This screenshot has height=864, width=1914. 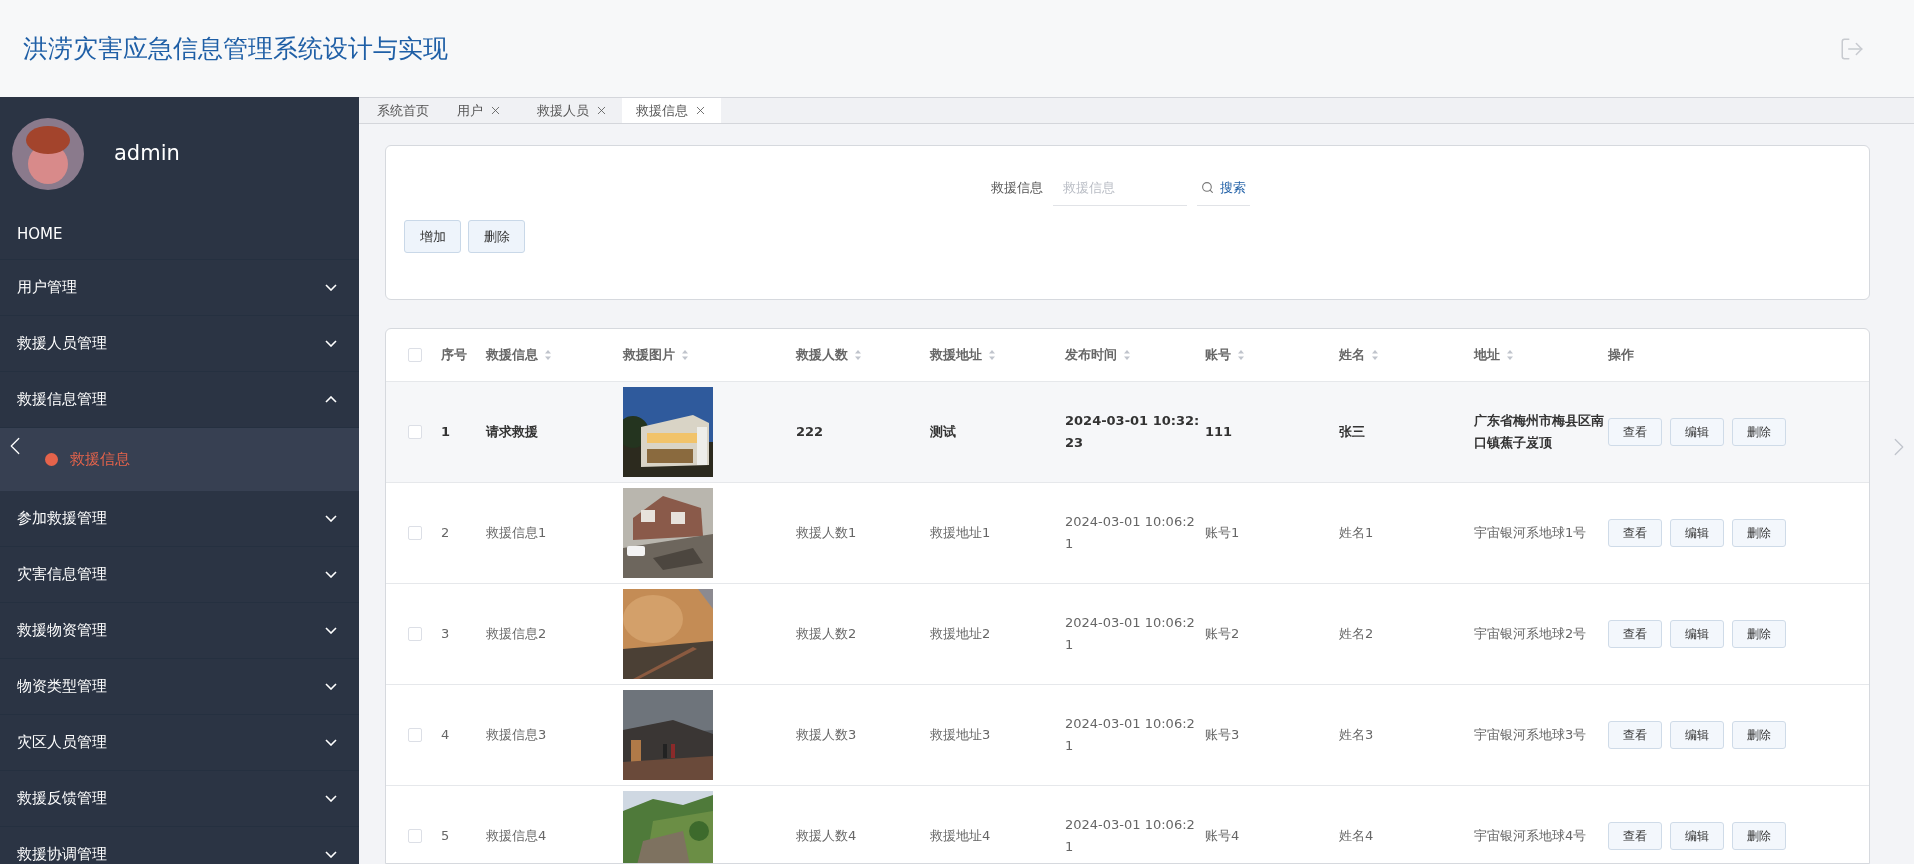 I want to click on menu-item: 救援协调管理, so click(x=179, y=845).